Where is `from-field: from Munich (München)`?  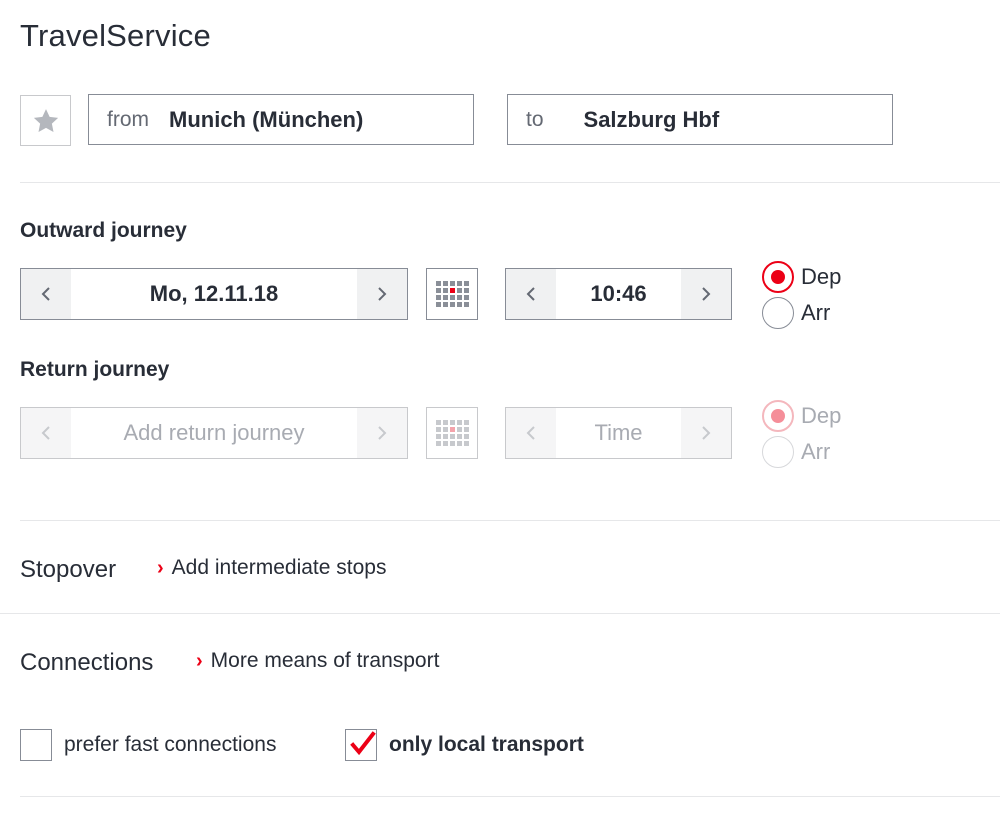 from-field: from Munich (München) is located at coordinates (281, 119).